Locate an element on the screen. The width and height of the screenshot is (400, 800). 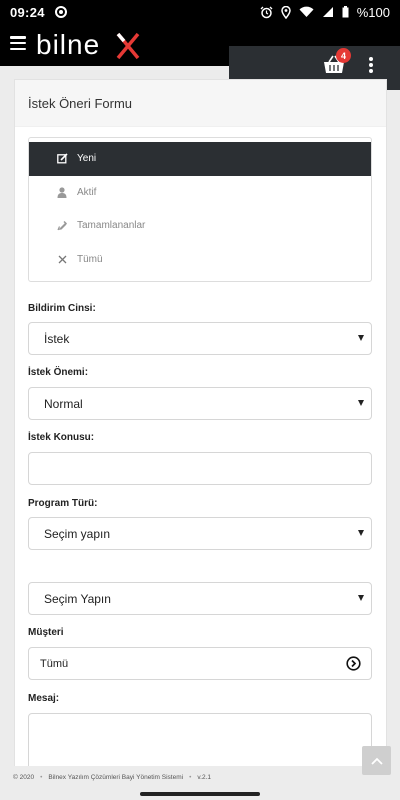
app-header: bilne 4 is located at coordinates (200, 57).